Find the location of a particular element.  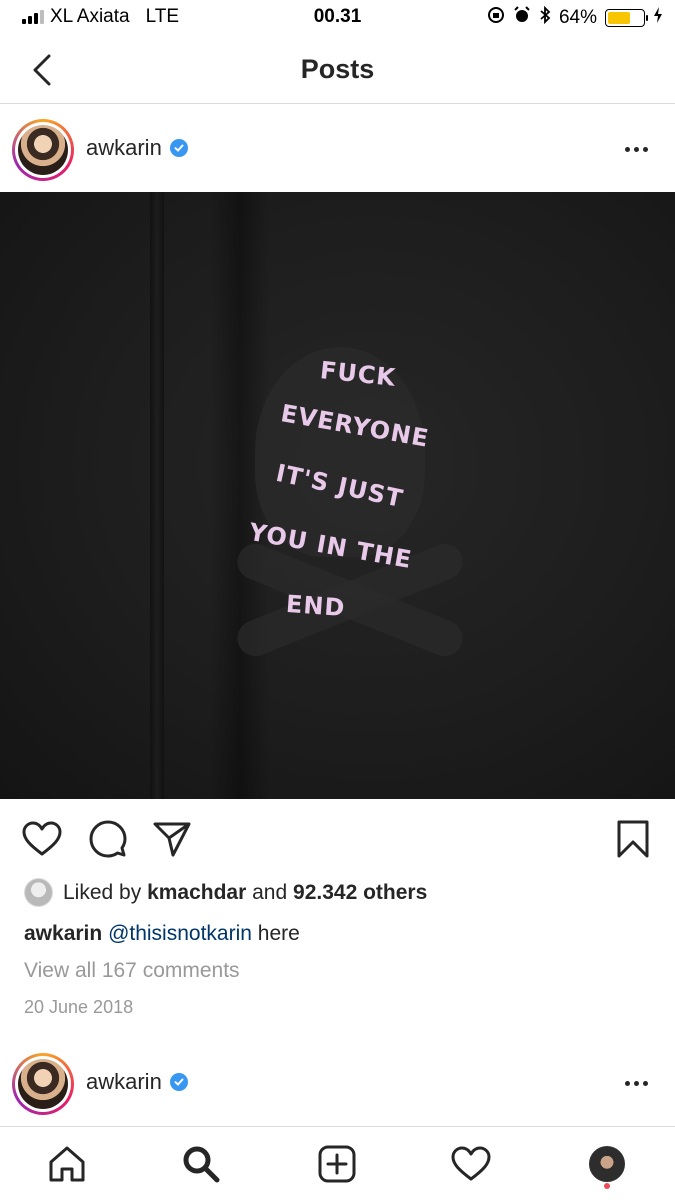

share-button is located at coordinates (172, 839).